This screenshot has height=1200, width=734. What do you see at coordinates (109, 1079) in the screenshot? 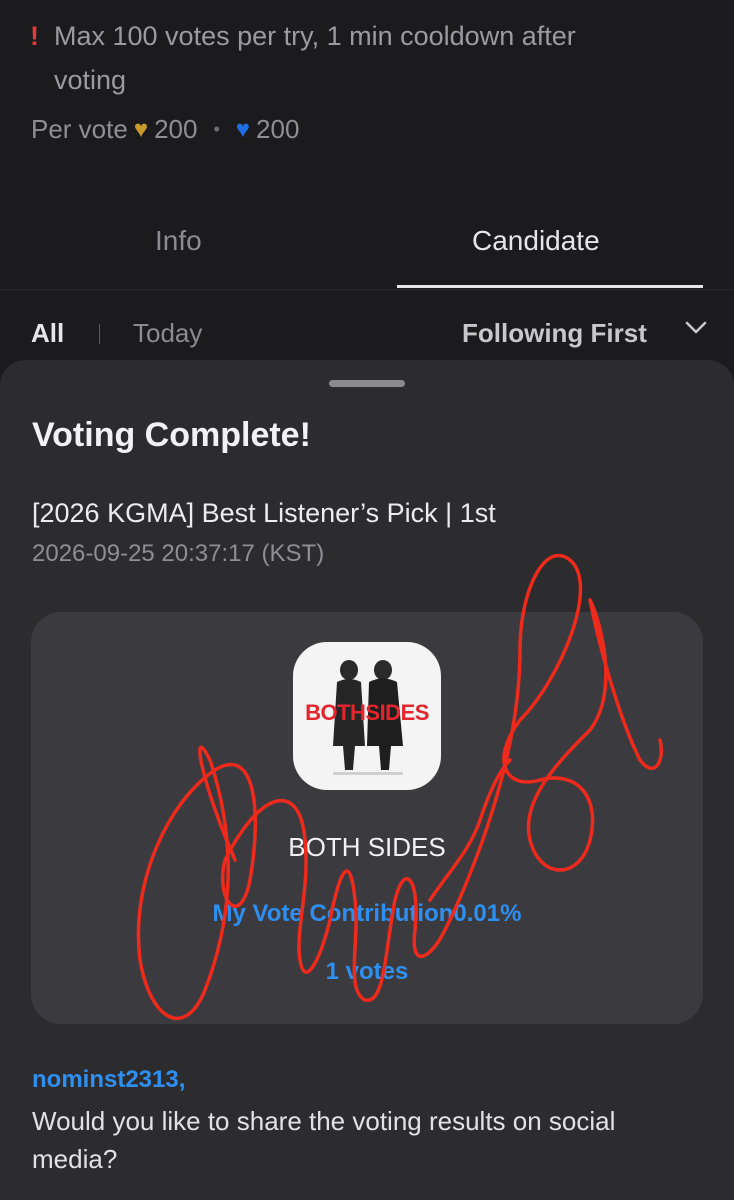
I see `username: nominst2313,` at bounding box center [109, 1079].